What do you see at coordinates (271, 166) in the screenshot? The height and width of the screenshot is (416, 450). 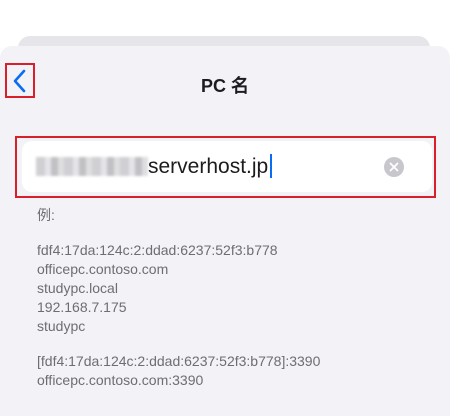 I see `text-caret` at bounding box center [271, 166].